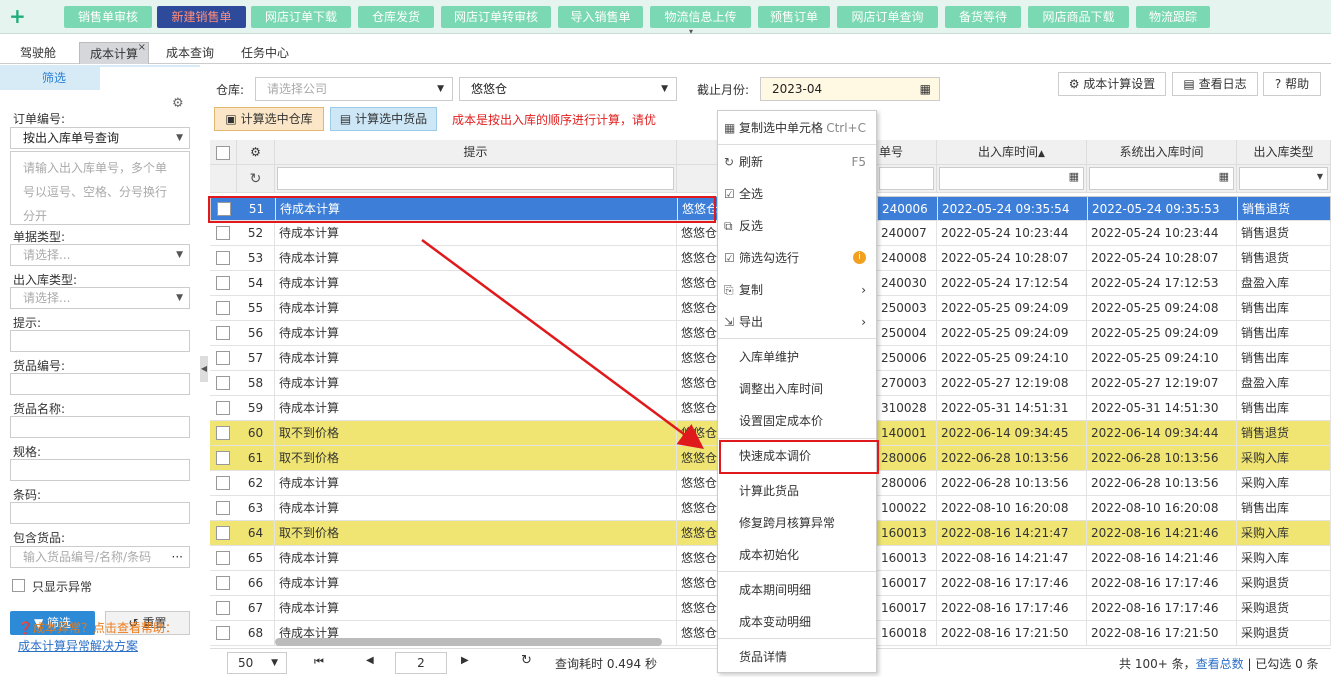 The image size is (1331, 677). Describe the element at coordinates (468, 642) in the screenshot. I see `horizontal-scrollbar` at that location.